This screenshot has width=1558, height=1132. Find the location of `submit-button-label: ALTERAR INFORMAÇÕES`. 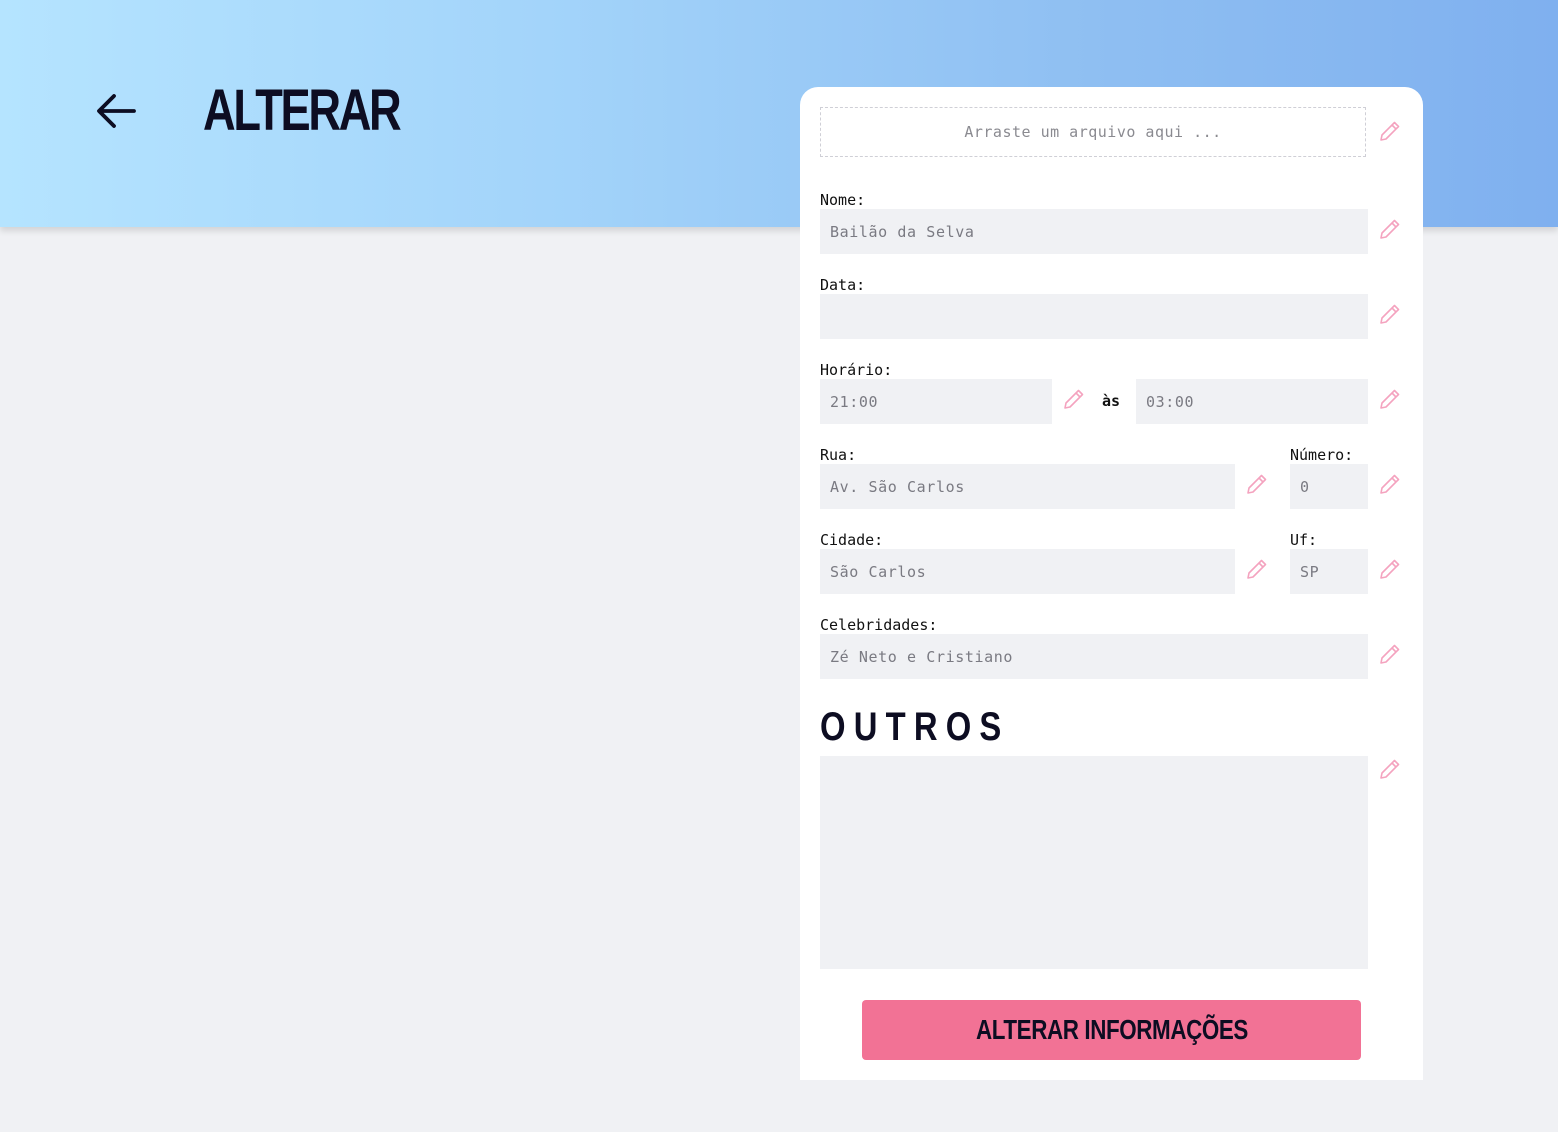

submit-button-label: ALTERAR INFORMAÇÕES is located at coordinates (1111, 1029).